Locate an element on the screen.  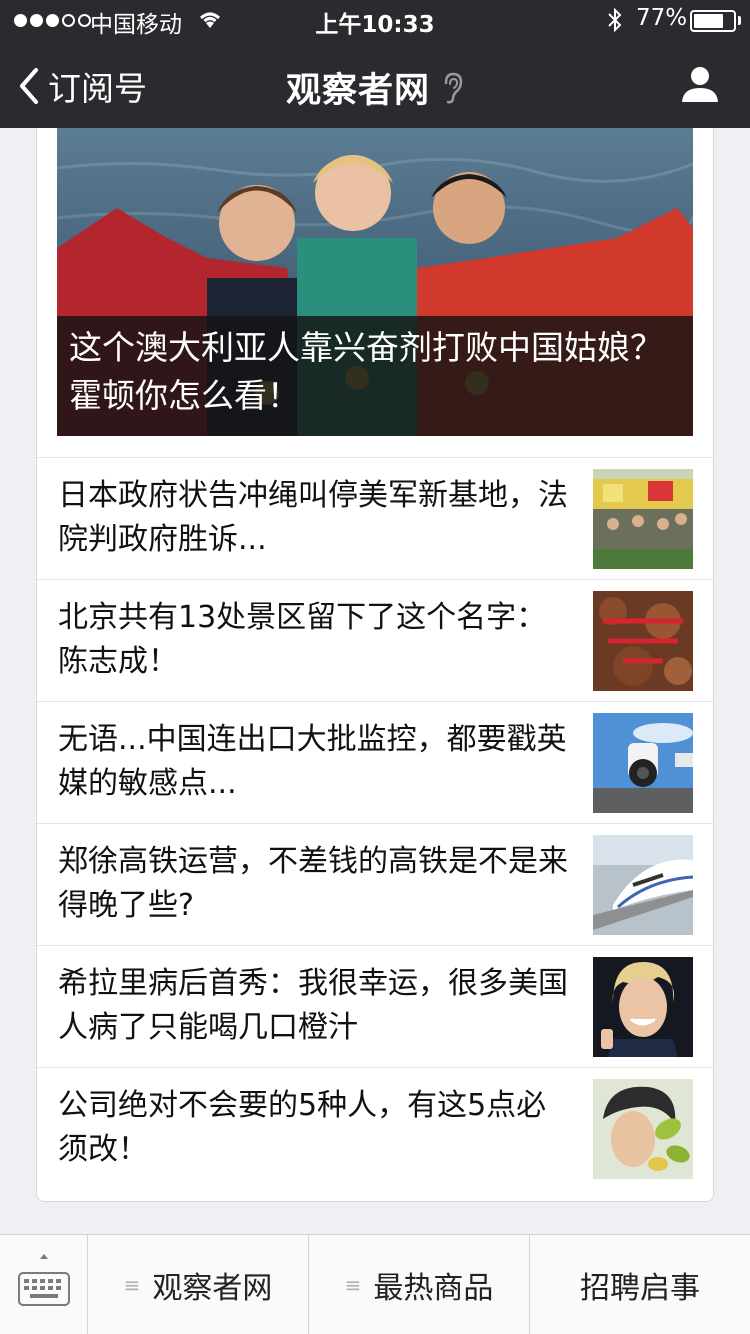
list-item: 公司绝对不会要的5种人，有这5点必须改！ is located at coordinates (375, 1128).